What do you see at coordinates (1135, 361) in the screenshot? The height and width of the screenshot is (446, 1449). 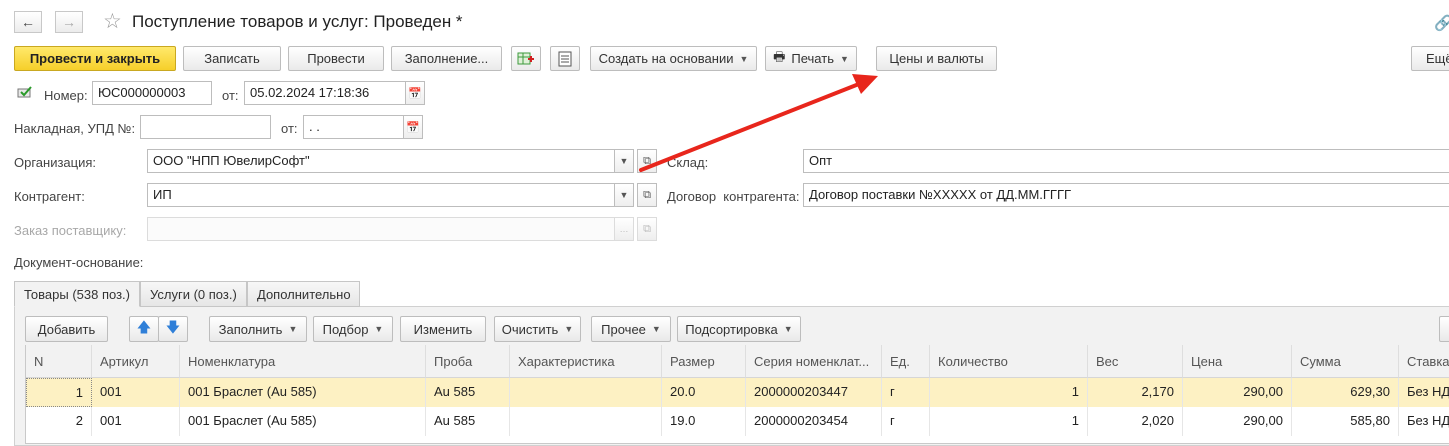 I see `column-header: Вес` at bounding box center [1135, 361].